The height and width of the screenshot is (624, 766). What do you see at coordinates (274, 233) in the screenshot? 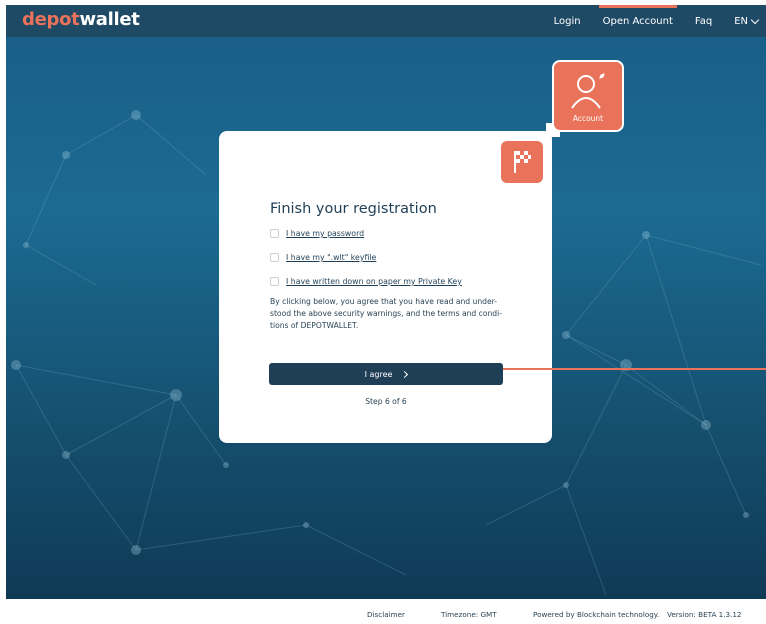
I see `password-checkbox` at bounding box center [274, 233].